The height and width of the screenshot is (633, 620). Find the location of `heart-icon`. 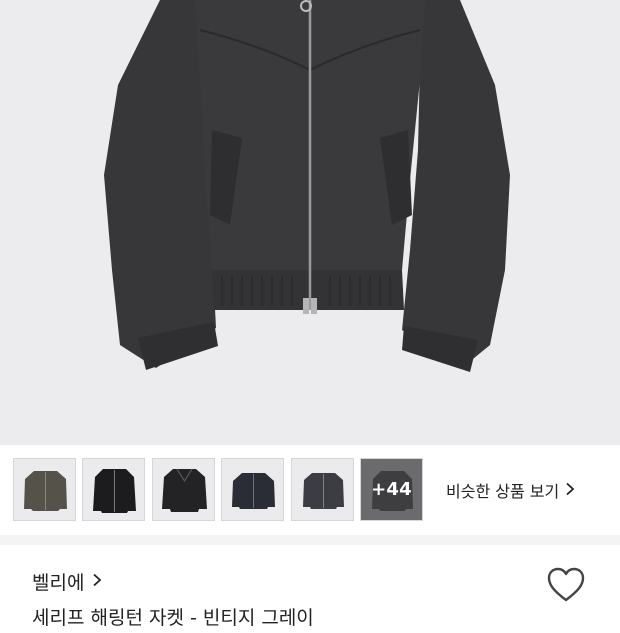

heart-icon is located at coordinates (566, 584).